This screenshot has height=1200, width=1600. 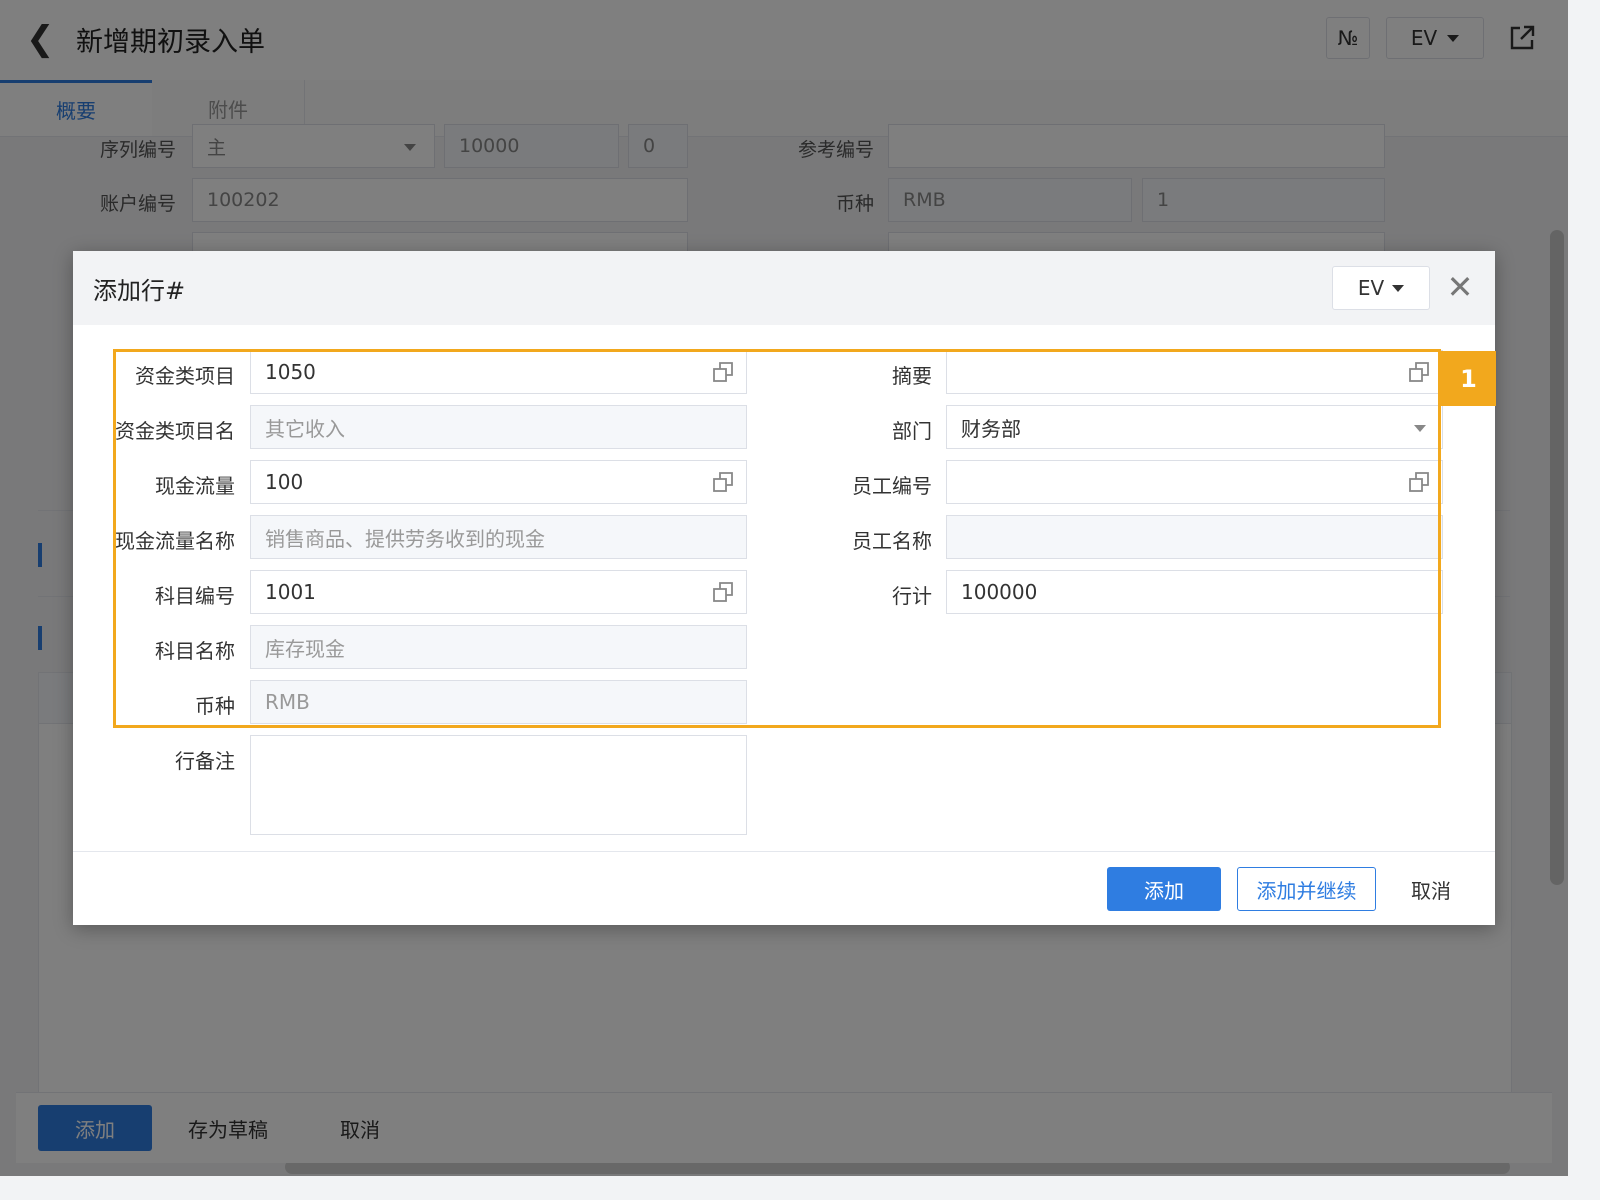 I want to click on dialog-ev-dropdown: EV, so click(x=1381, y=288).